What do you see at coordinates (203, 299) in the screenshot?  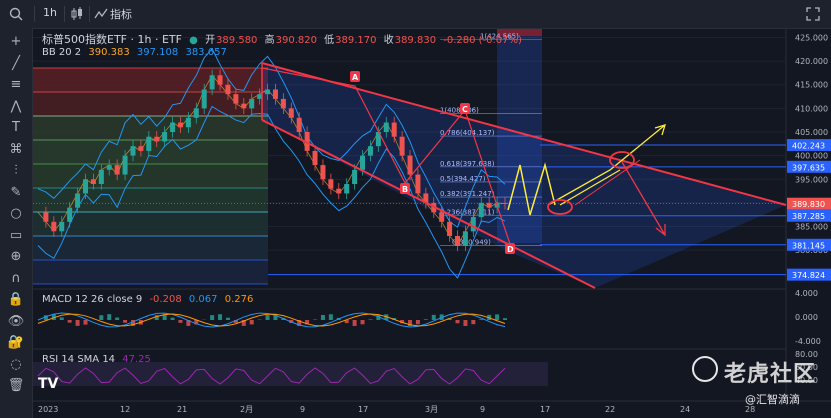 I see `macd-value-2: 0.067` at bounding box center [203, 299].